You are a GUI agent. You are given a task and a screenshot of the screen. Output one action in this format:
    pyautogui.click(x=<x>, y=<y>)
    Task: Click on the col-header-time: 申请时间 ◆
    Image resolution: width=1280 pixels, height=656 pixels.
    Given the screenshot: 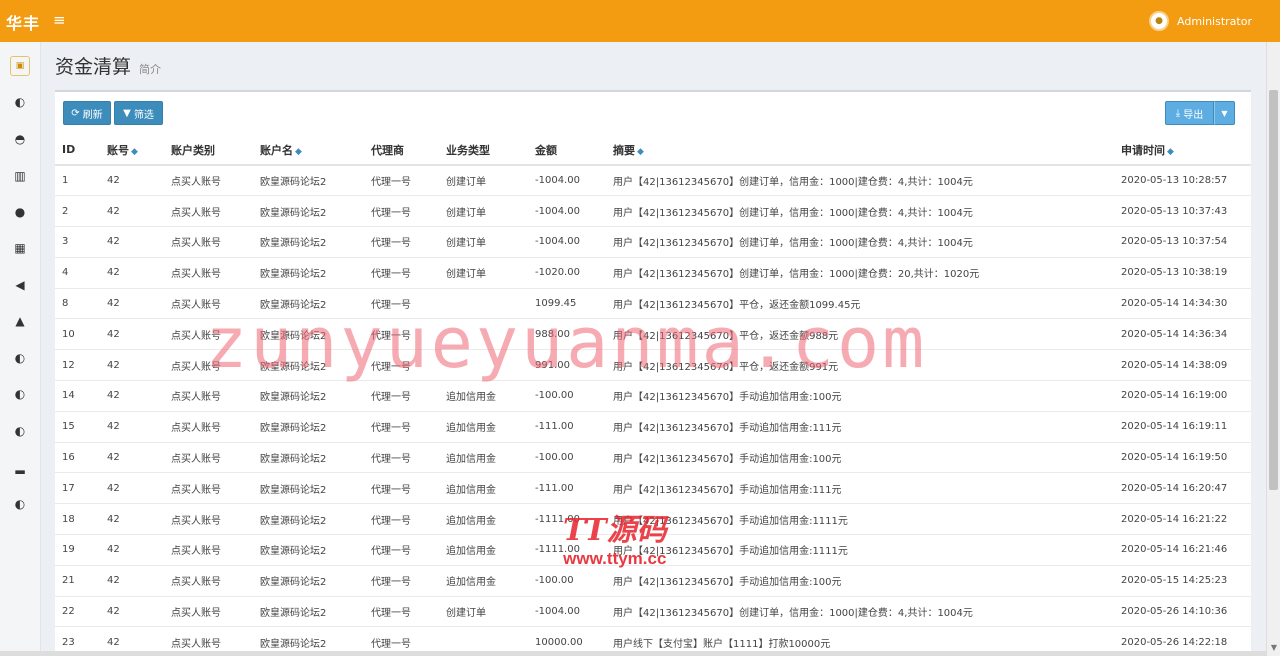 What is the action you would take?
    pyautogui.click(x=1182, y=150)
    